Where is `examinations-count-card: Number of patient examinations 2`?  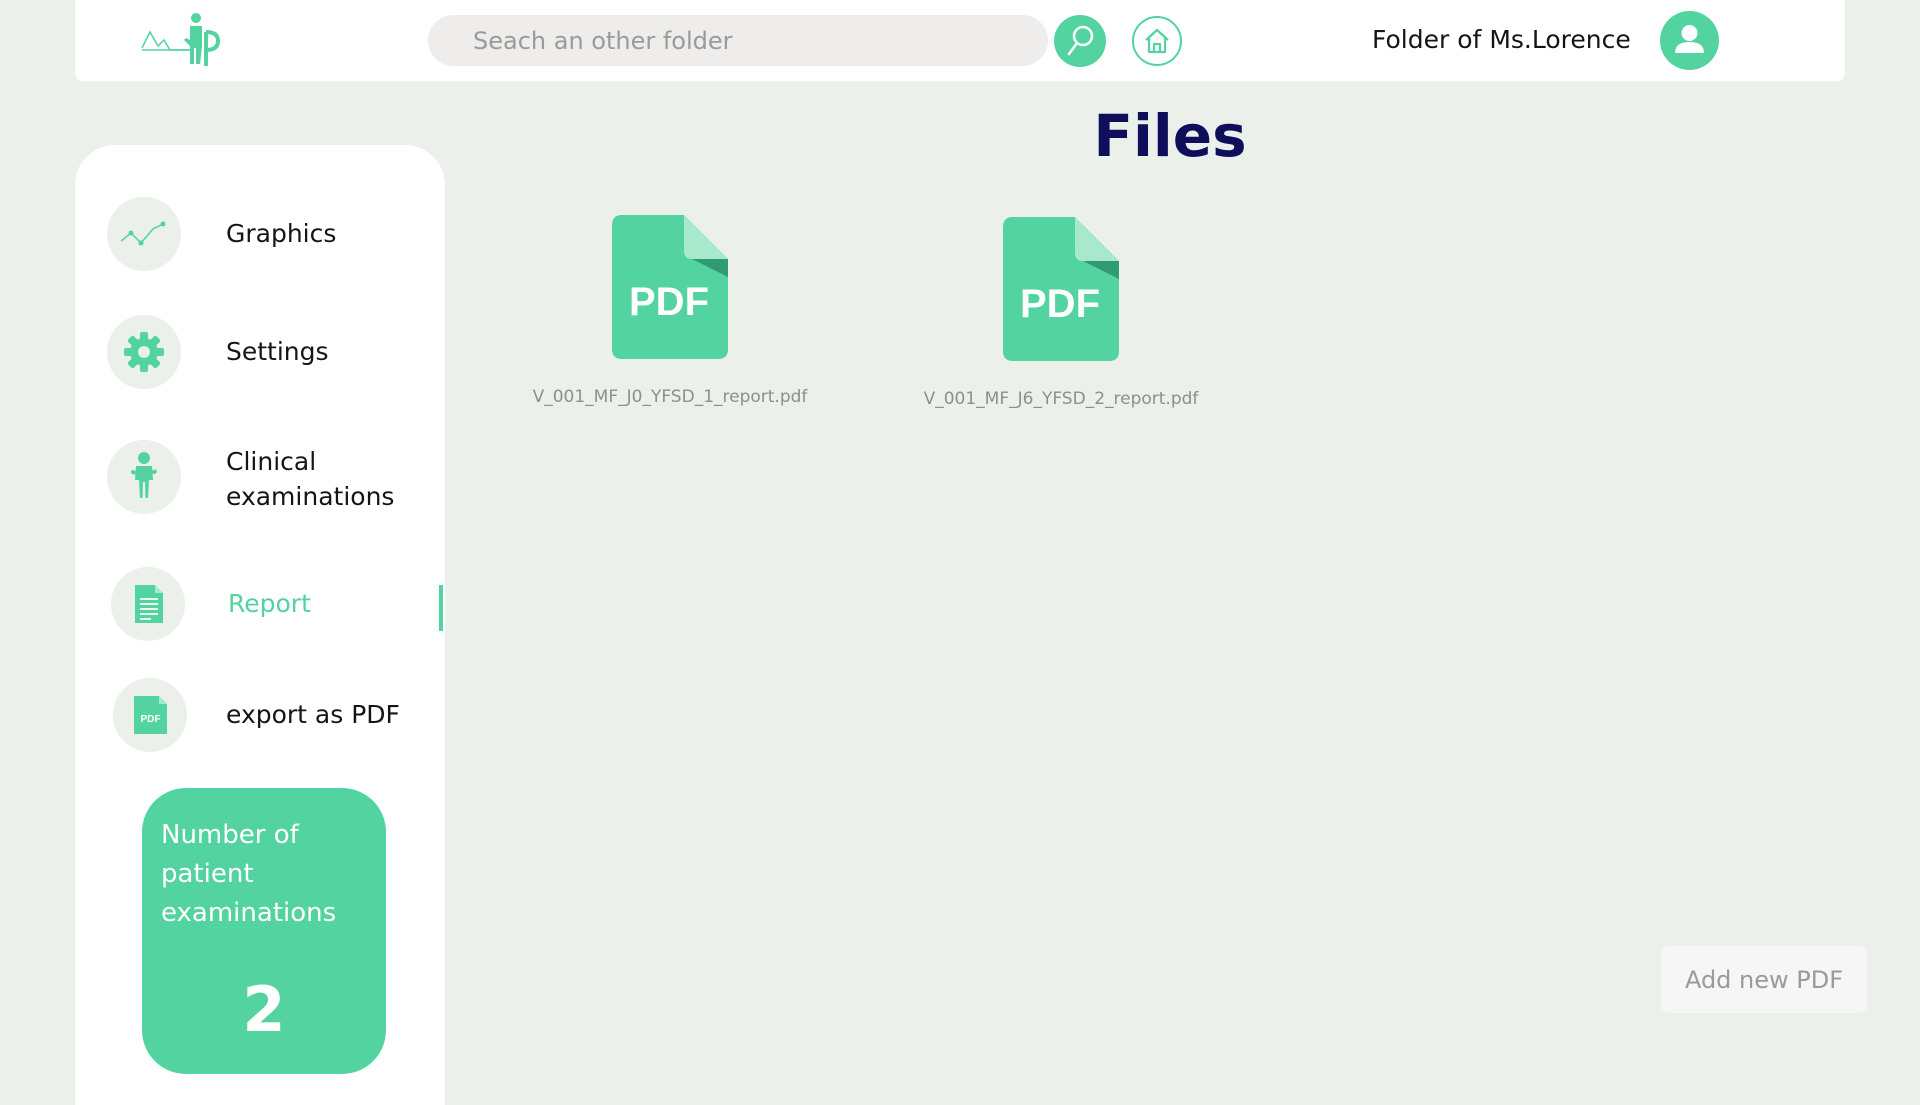
examinations-count-card: Number of patient examinations 2 is located at coordinates (264, 931).